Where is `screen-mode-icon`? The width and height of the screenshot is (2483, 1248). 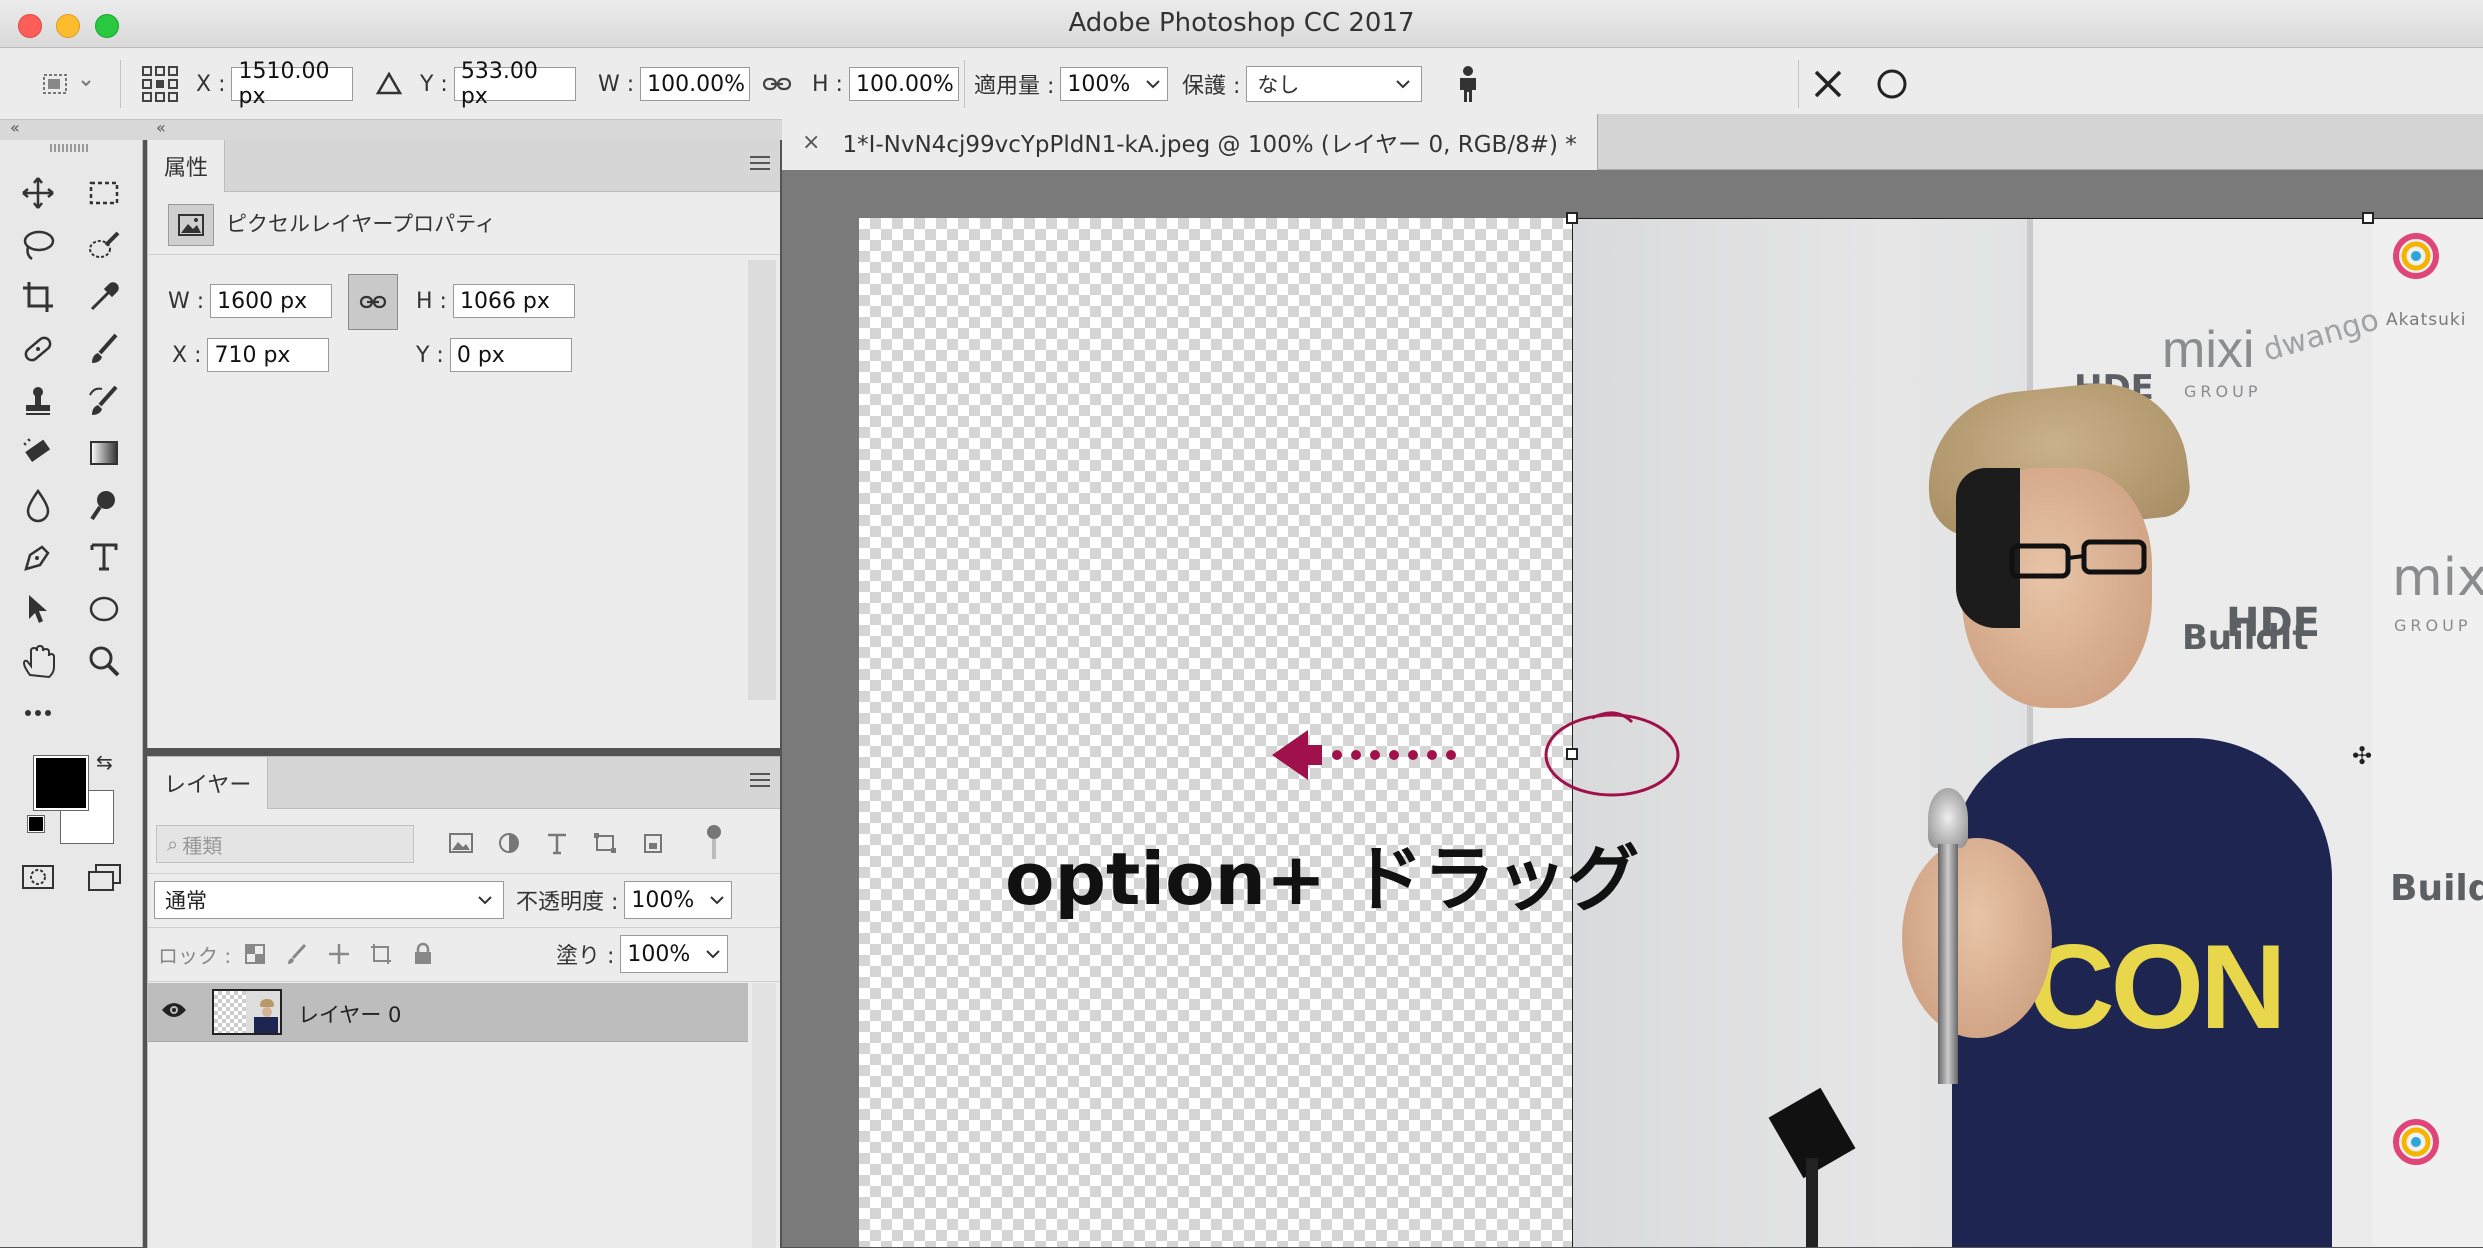
screen-mode-icon is located at coordinates (104, 879).